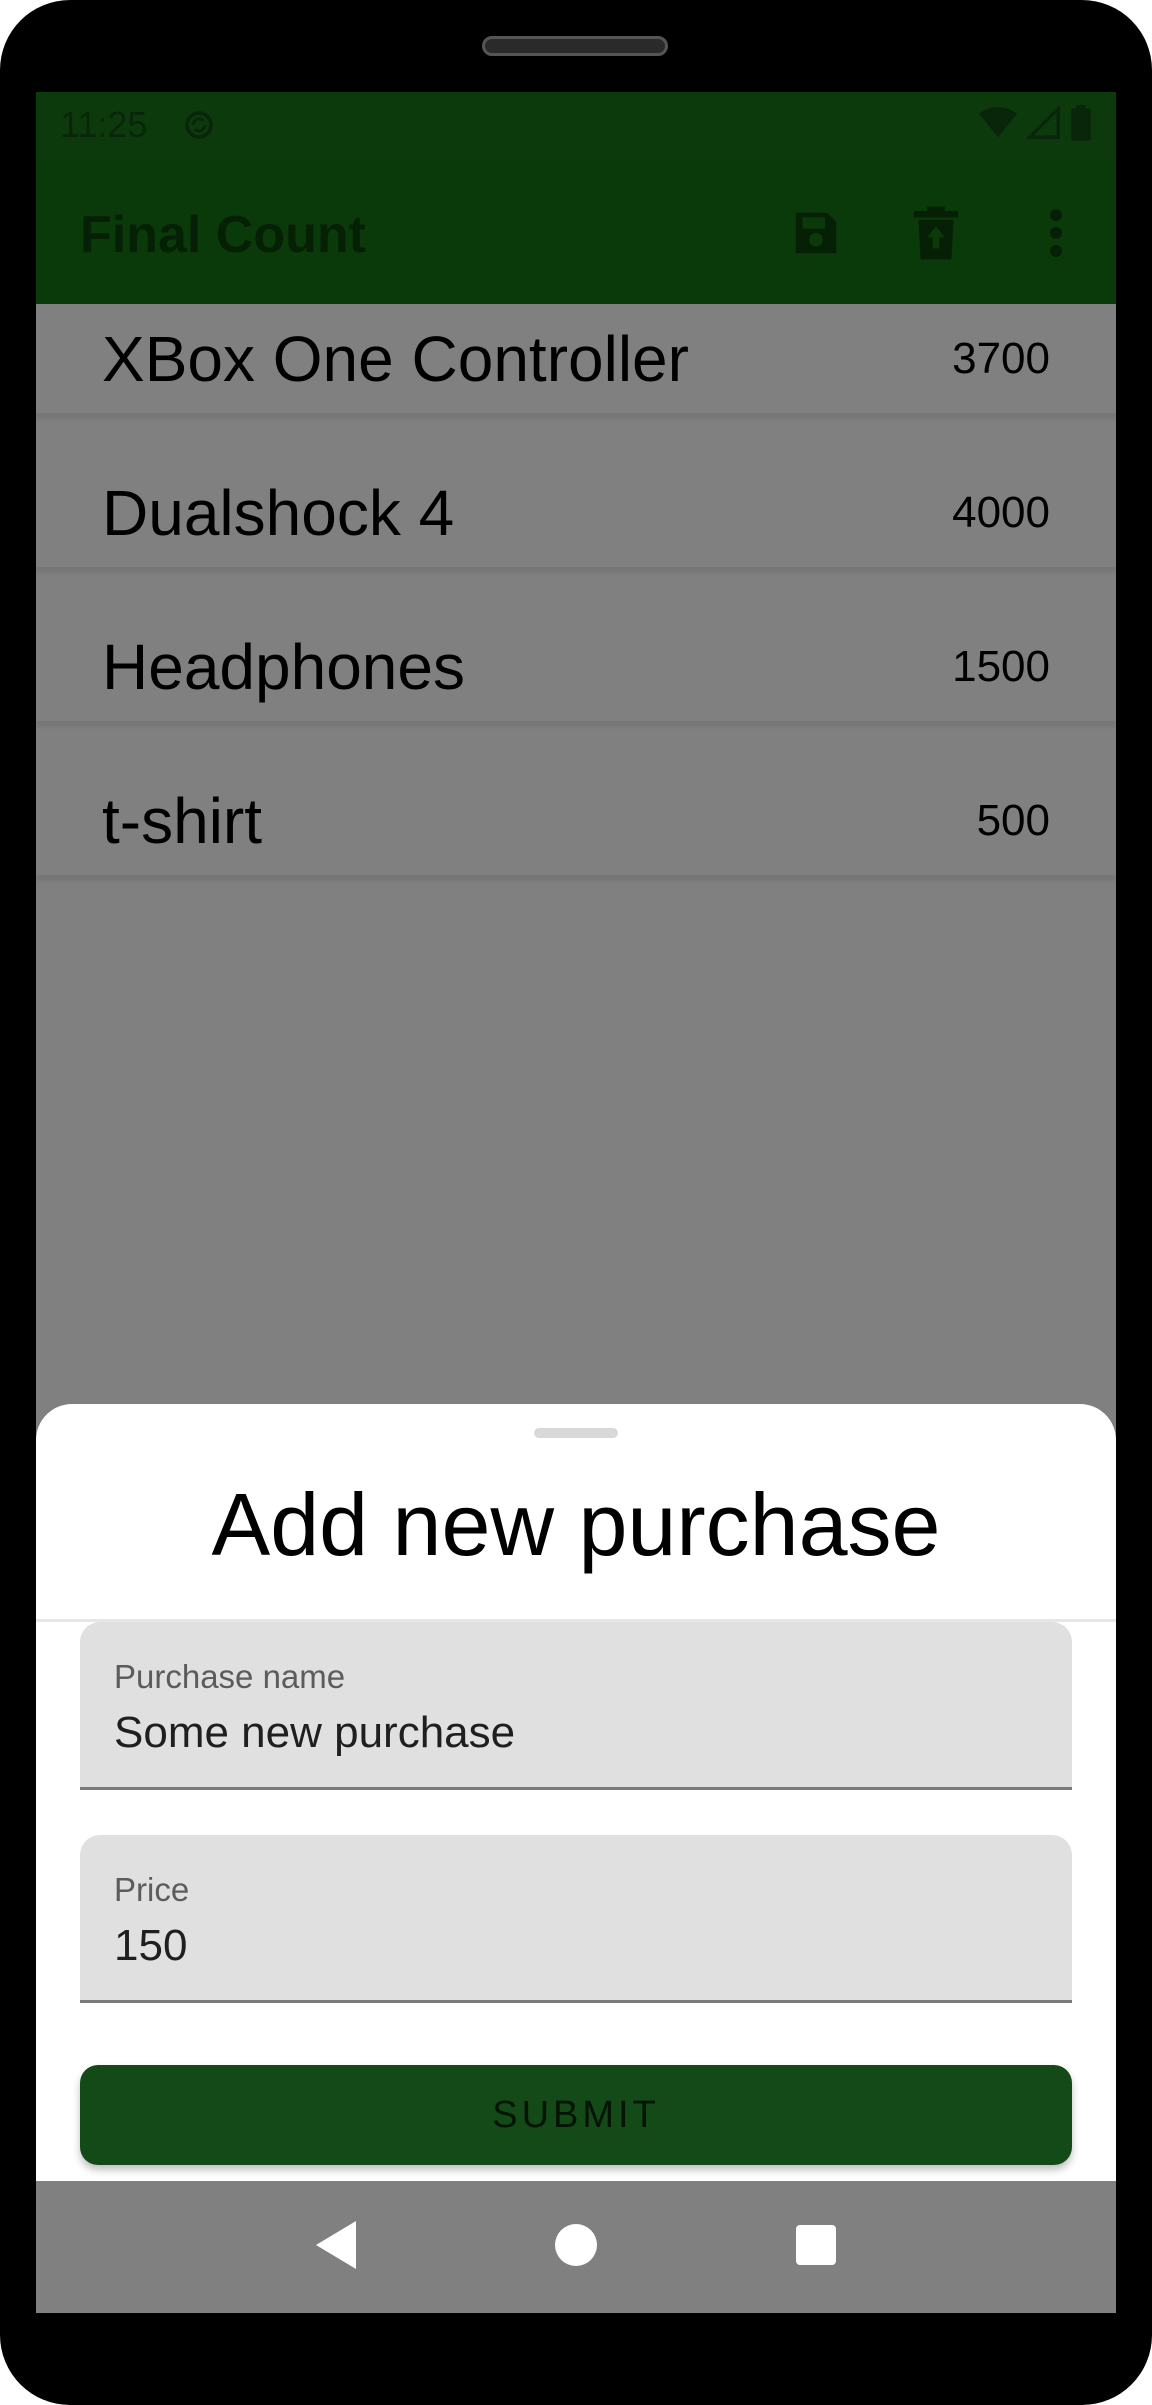 This screenshot has height=2405, width=1152. Describe the element at coordinates (575, 46) in the screenshot. I see `phone-speaker` at that location.